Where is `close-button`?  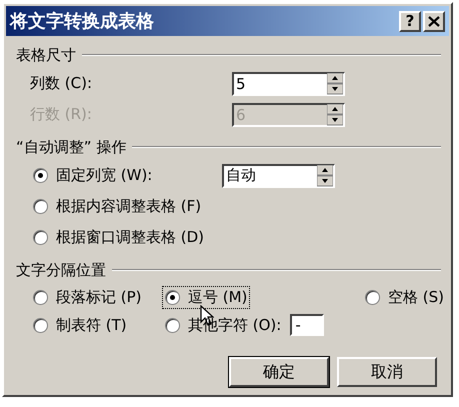 close-button is located at coordinates (434, 21).